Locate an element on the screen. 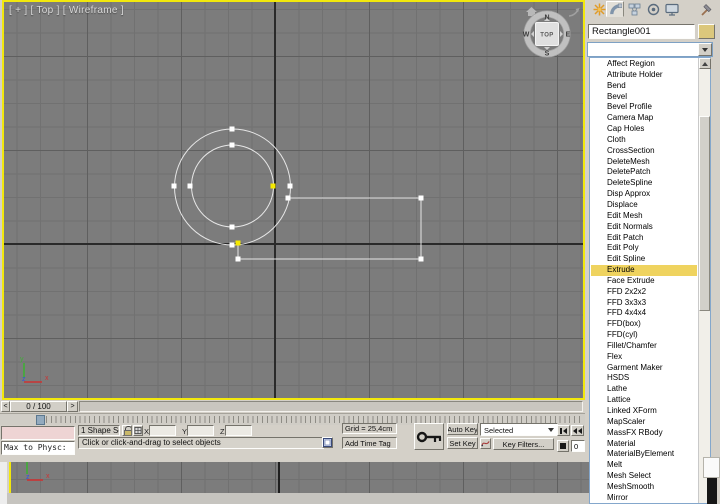 The width and height of the screenshot is (720, 504). x-coord-field is located at coordinates (162, 430).